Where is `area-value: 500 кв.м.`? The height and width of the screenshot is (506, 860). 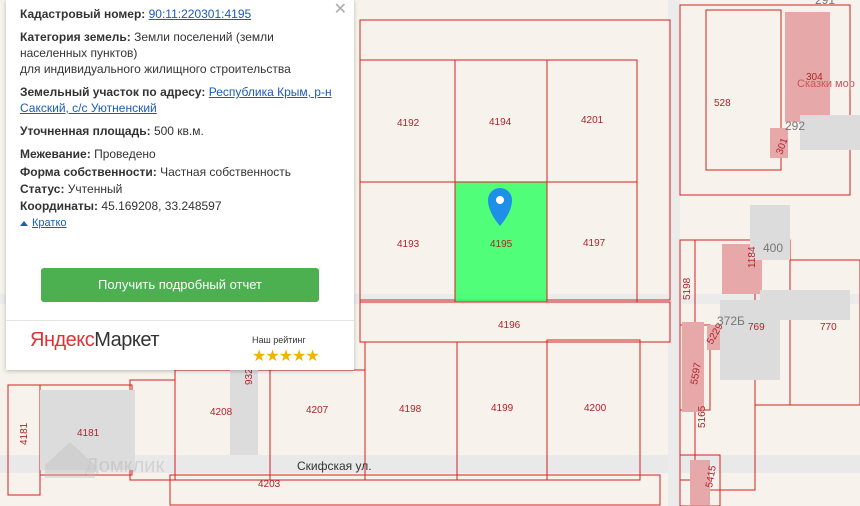
area-value: 500 кв.м. is located at coordinates (178, 131).